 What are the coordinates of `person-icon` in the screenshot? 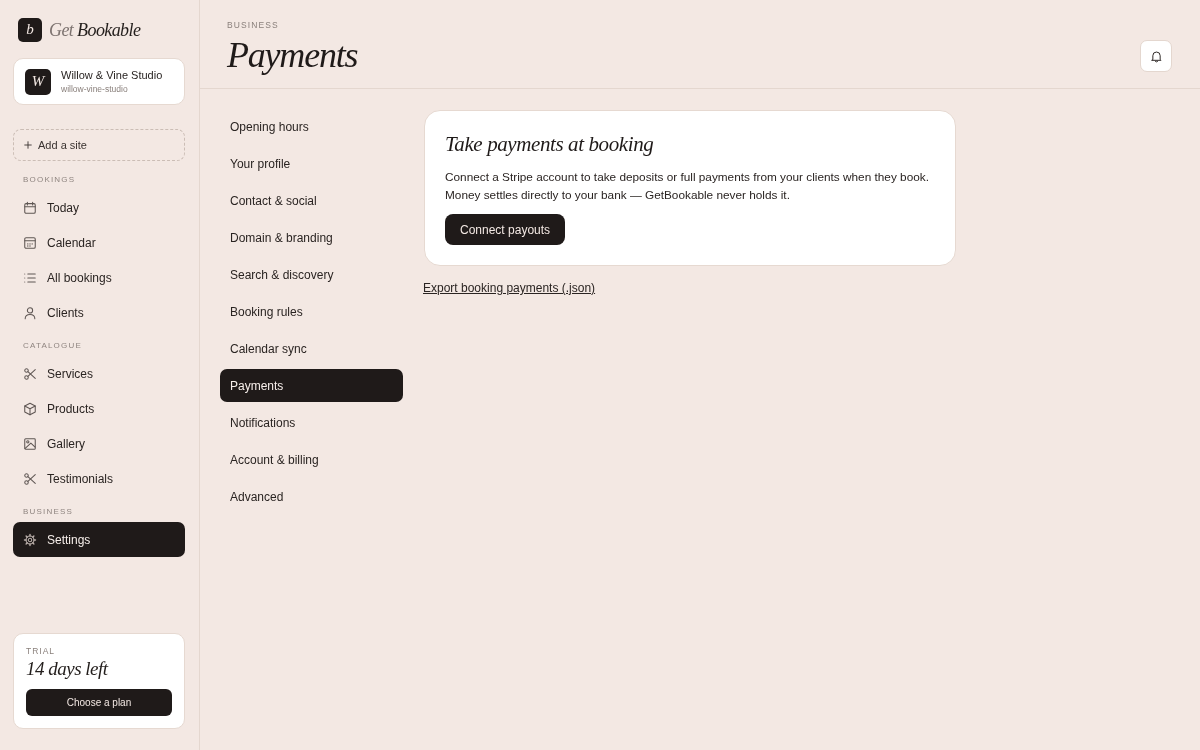 It's located at (30, 312).